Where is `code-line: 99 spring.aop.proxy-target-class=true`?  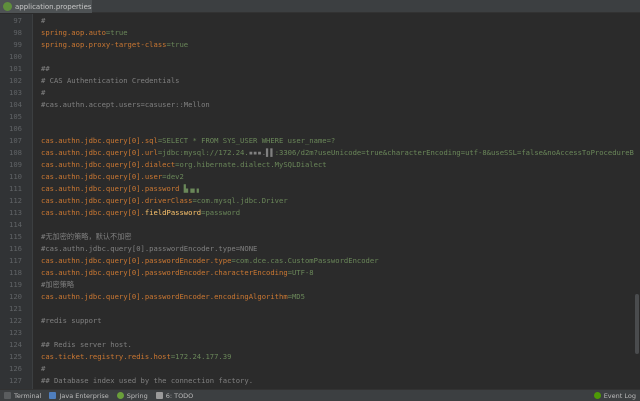 code-line: 99 spring.aop.proxy-target-class=true is located at coordinates (320, 45).